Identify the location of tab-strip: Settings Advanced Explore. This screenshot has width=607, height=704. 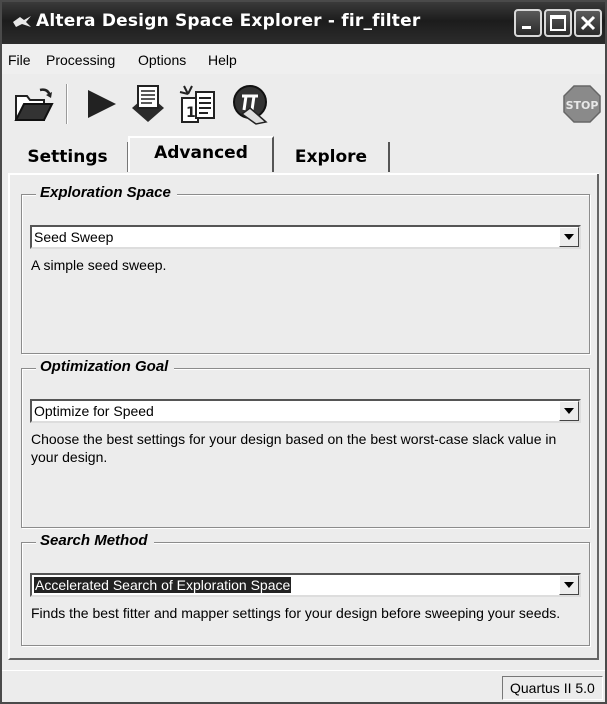
(306, 155).